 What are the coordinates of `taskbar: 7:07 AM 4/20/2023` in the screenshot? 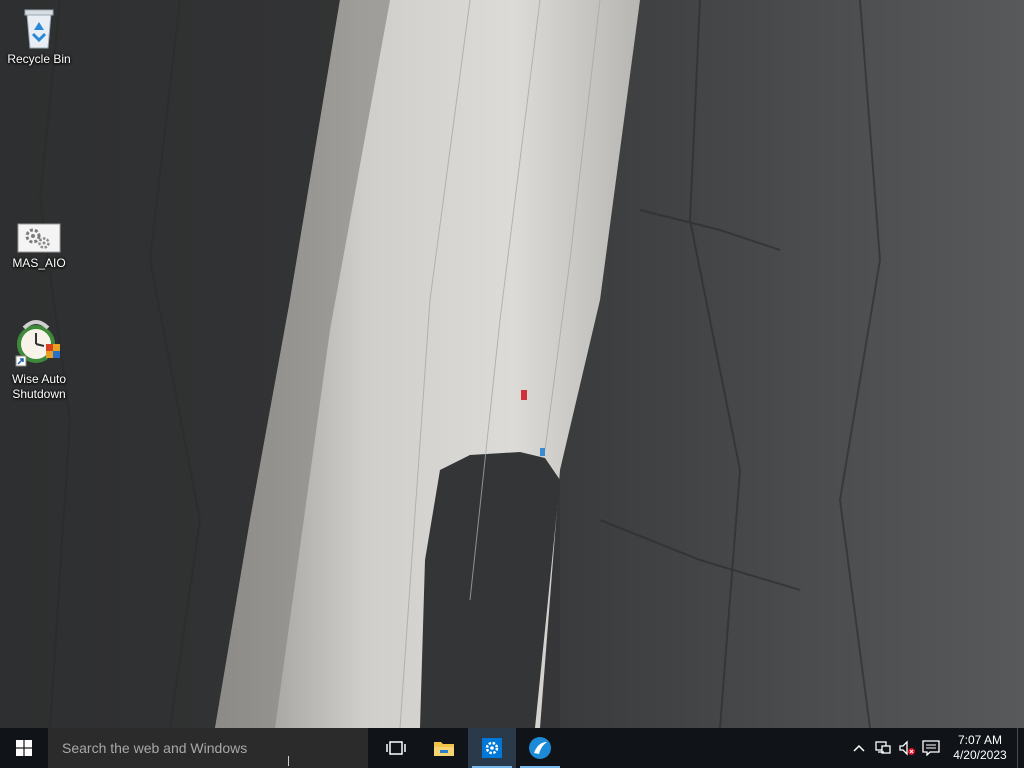 It's located at (512, 748).